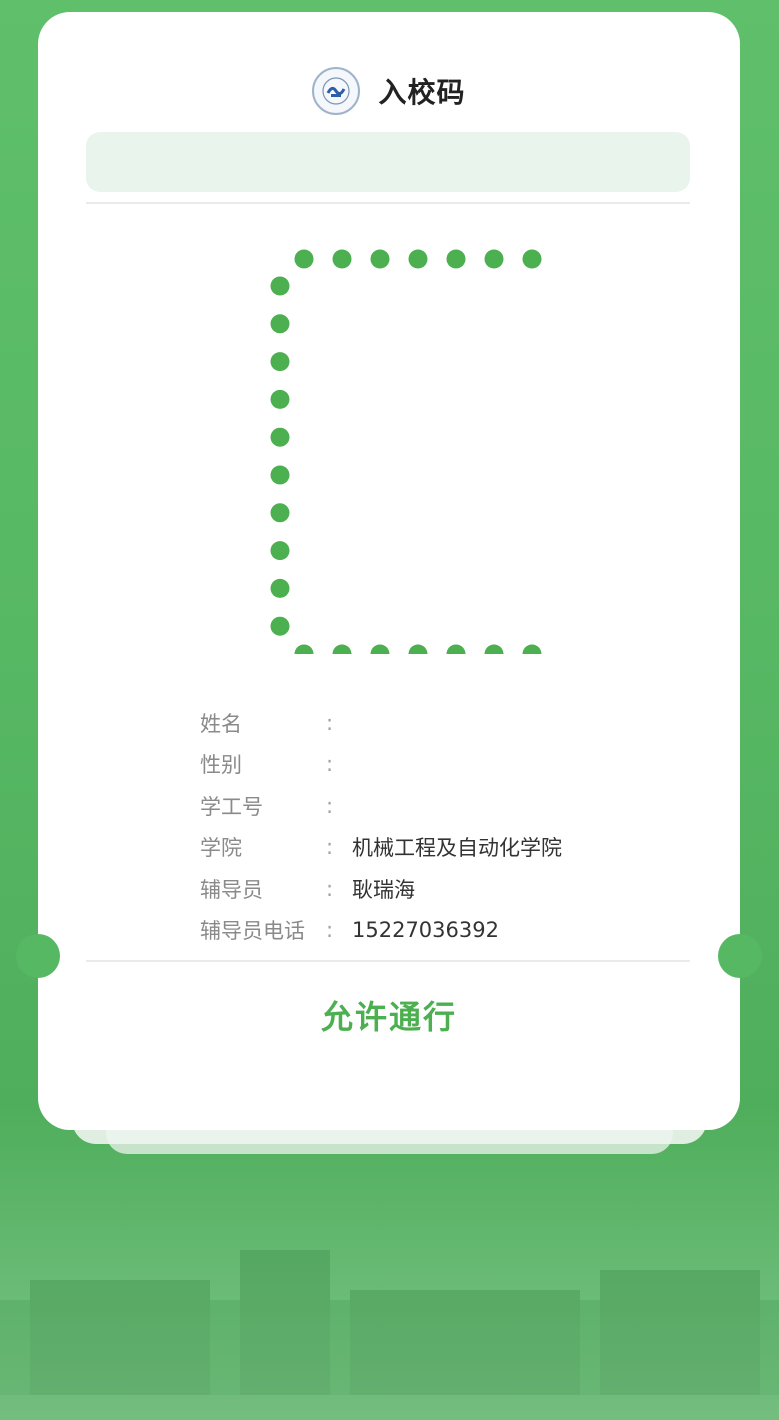 This screenshot has height=1420, width=779. Describe the element at coordinates (231, 806) in the screenshot. I see `info-label: 学工号` at that location.